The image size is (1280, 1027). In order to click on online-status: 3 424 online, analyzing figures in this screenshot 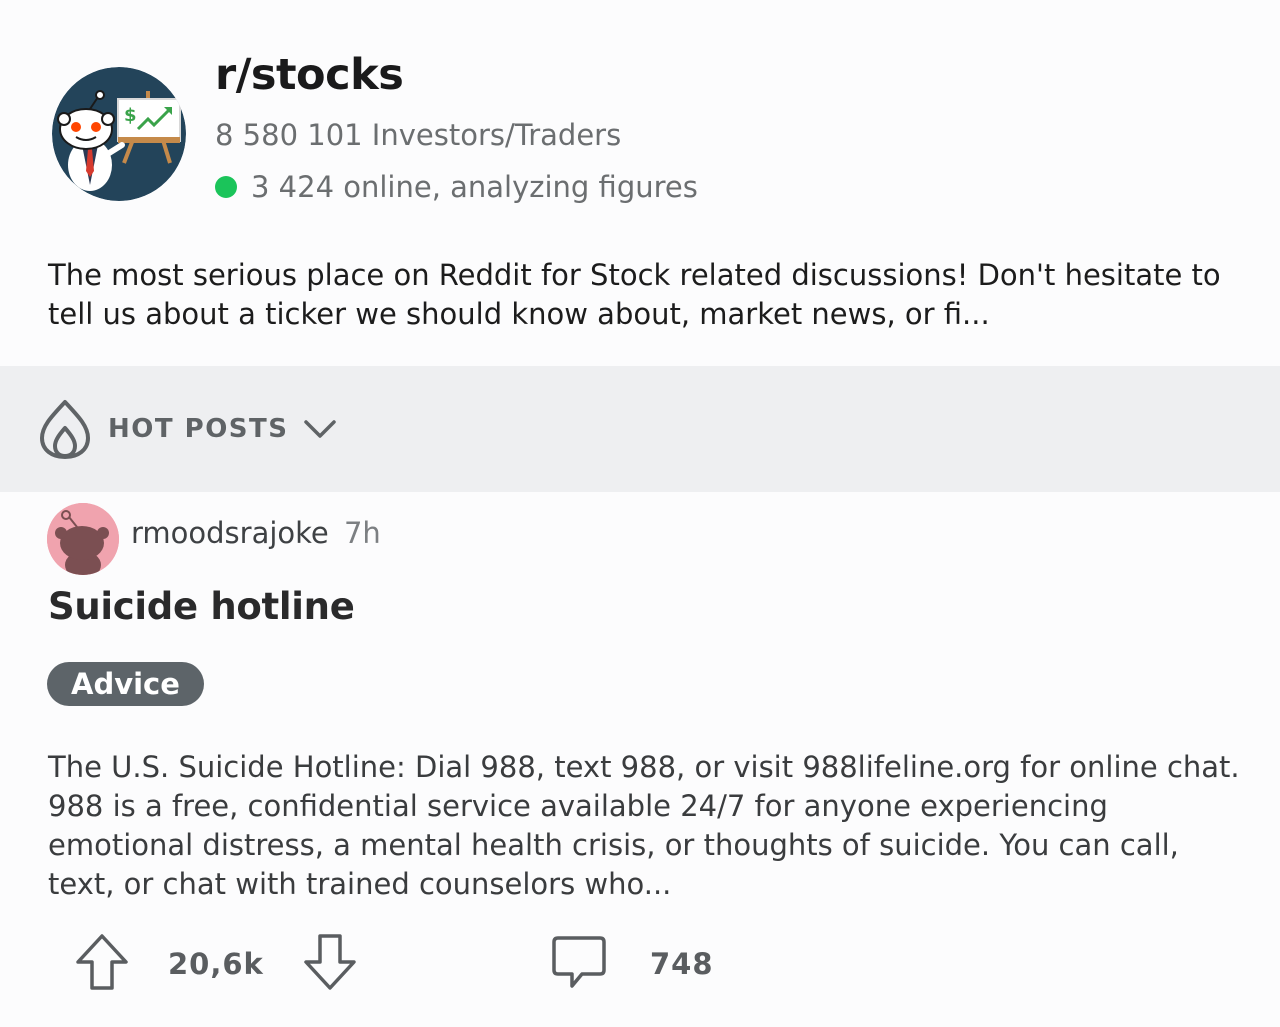, I will do `click(456, 187)`.